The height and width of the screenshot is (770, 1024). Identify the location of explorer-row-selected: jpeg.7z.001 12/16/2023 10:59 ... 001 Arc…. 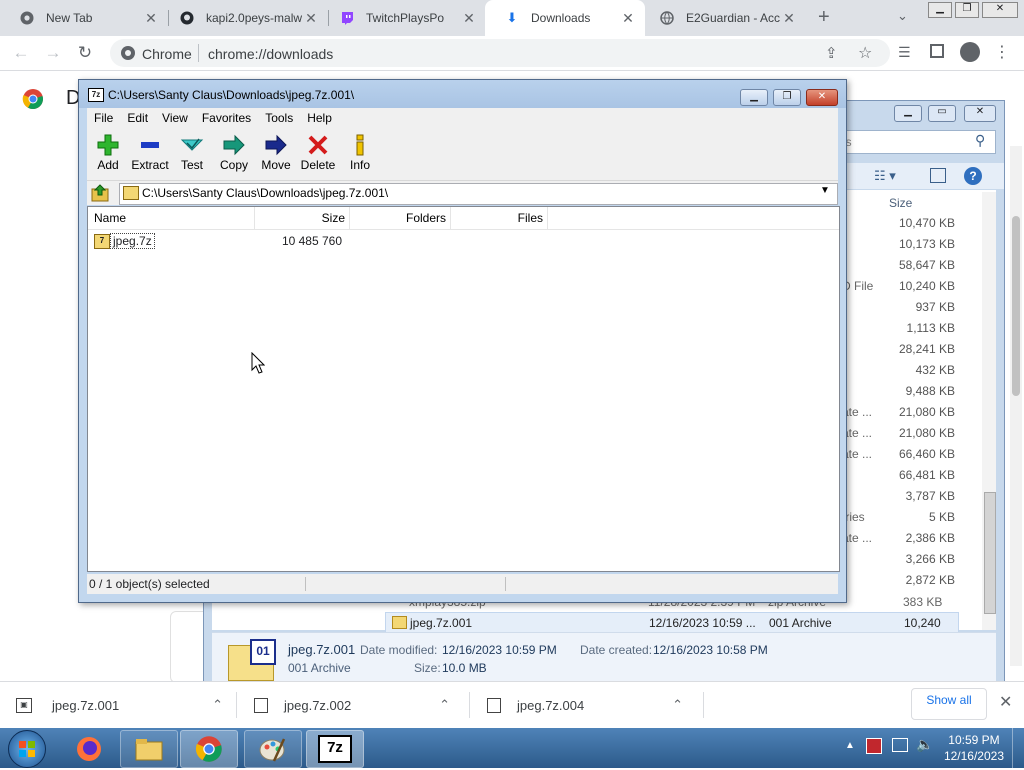
(672, 628).